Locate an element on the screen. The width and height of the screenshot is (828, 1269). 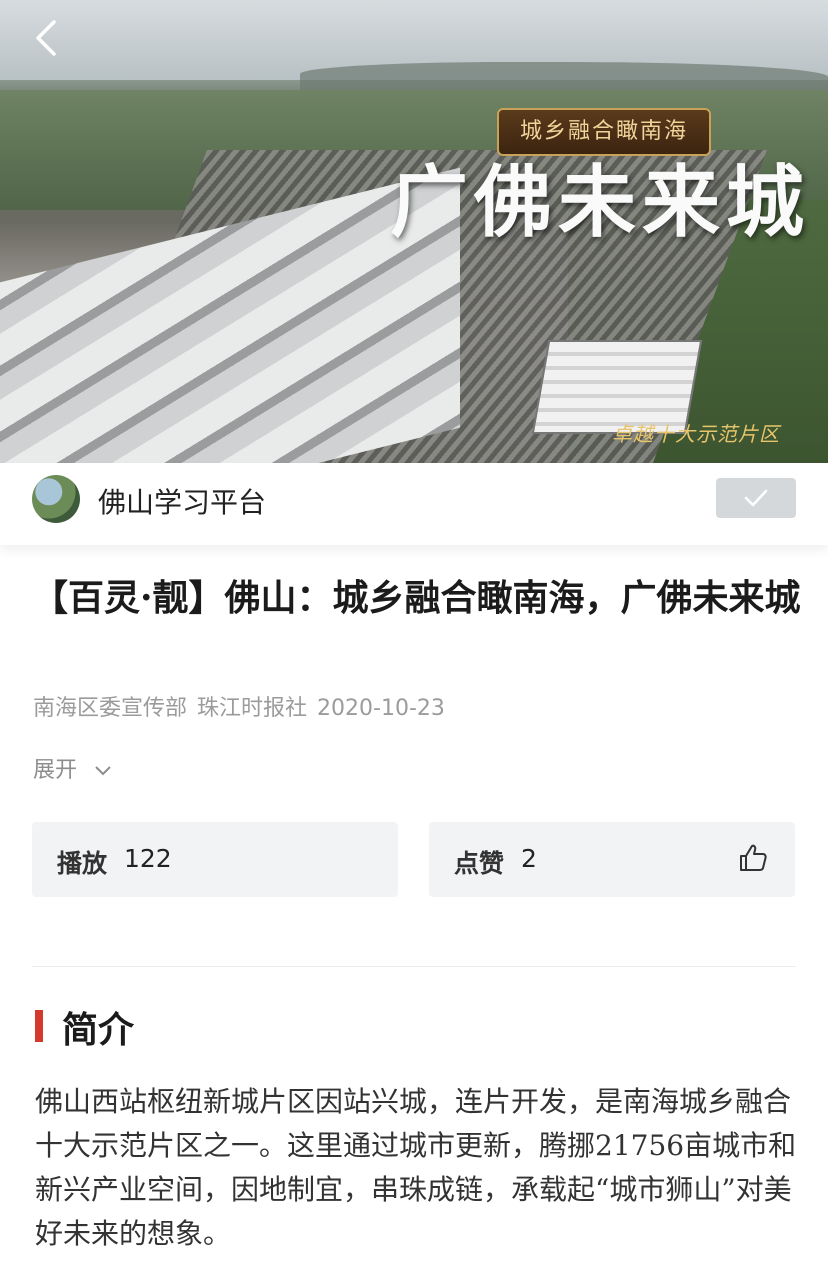
account-bar: 佛山学习平台 is located at coordinates (414, 504).